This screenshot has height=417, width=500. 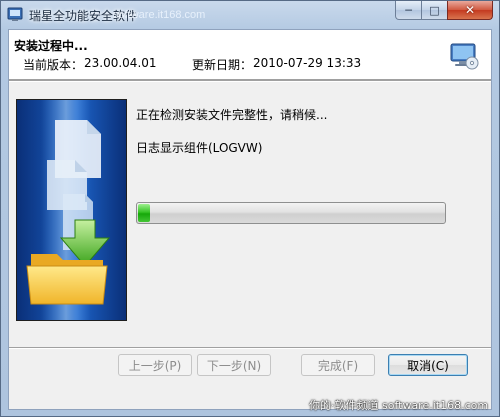 I want to click on maximize-icon: □, so click(x=434, y=10).